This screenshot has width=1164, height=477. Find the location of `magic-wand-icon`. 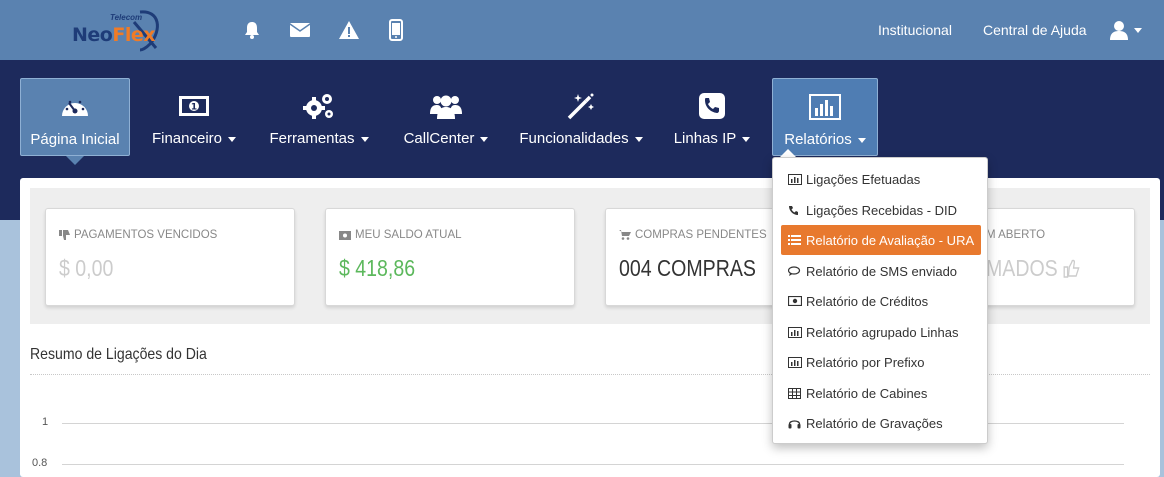

magic-wand-icon is located at coordinates (581, 106).